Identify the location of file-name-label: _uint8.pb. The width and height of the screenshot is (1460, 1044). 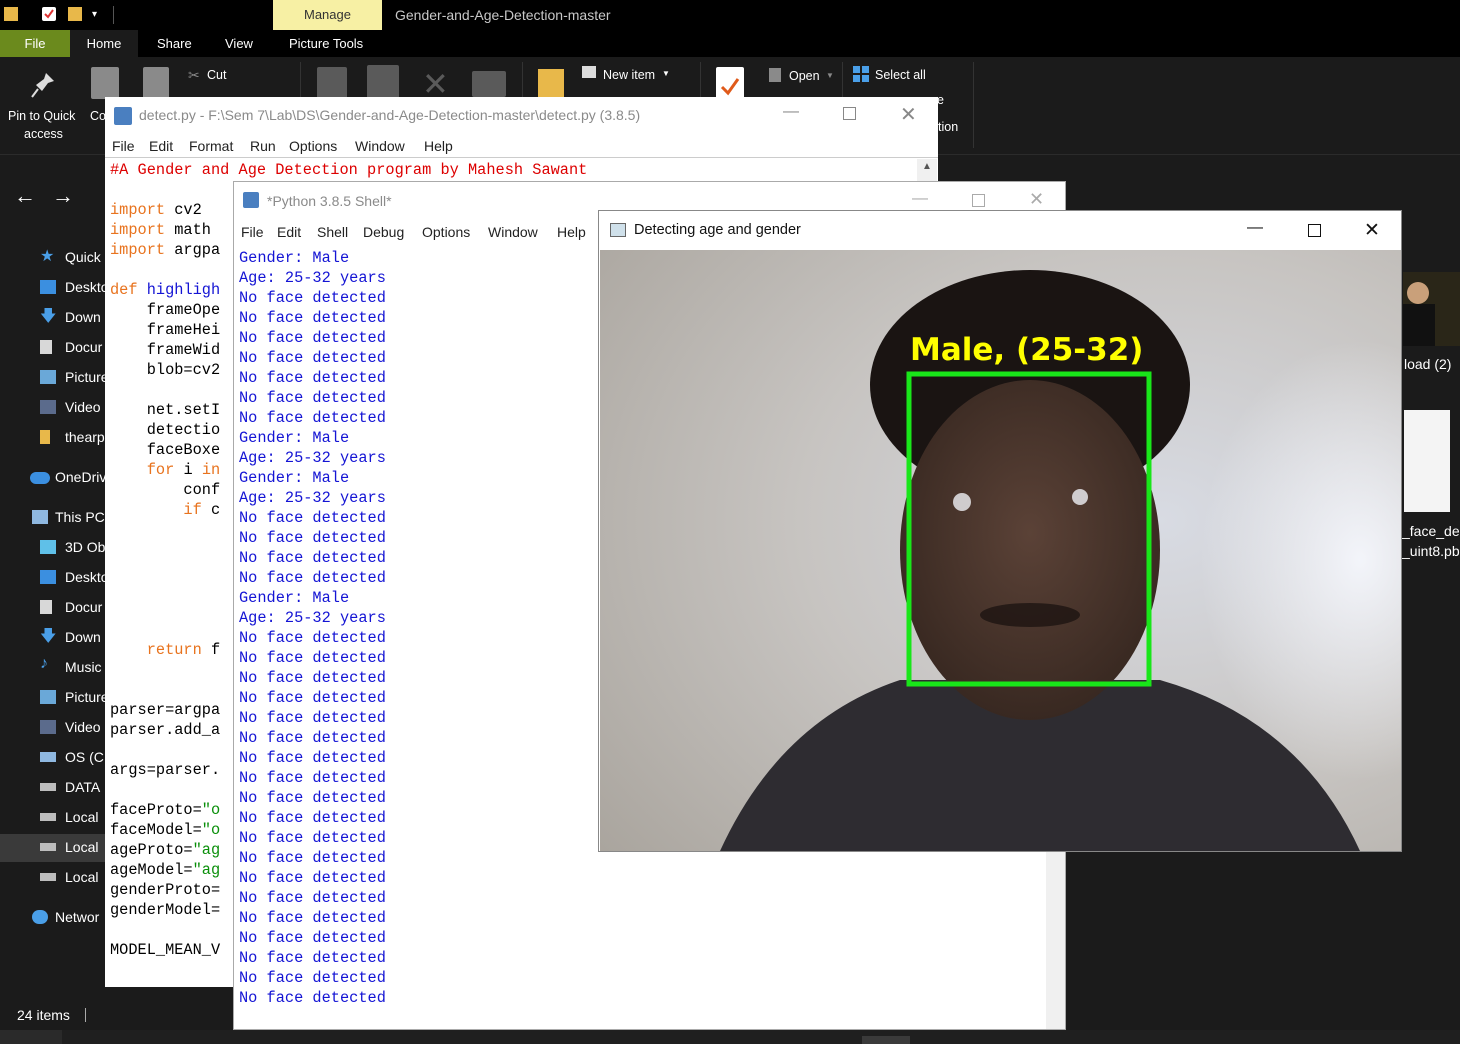
(1431, 551).